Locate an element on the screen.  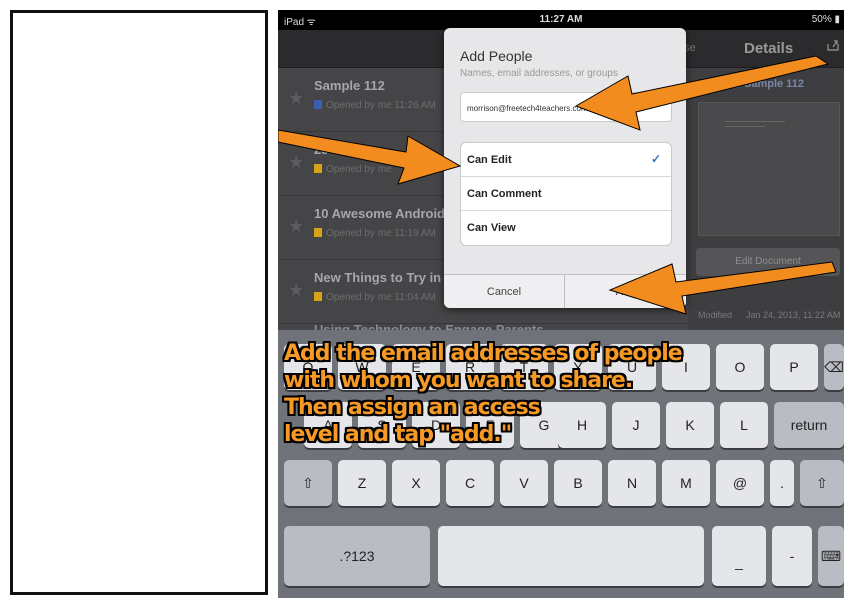
doc-meta: Opened by me 11:26 AM is located at coordinates (375, 105).